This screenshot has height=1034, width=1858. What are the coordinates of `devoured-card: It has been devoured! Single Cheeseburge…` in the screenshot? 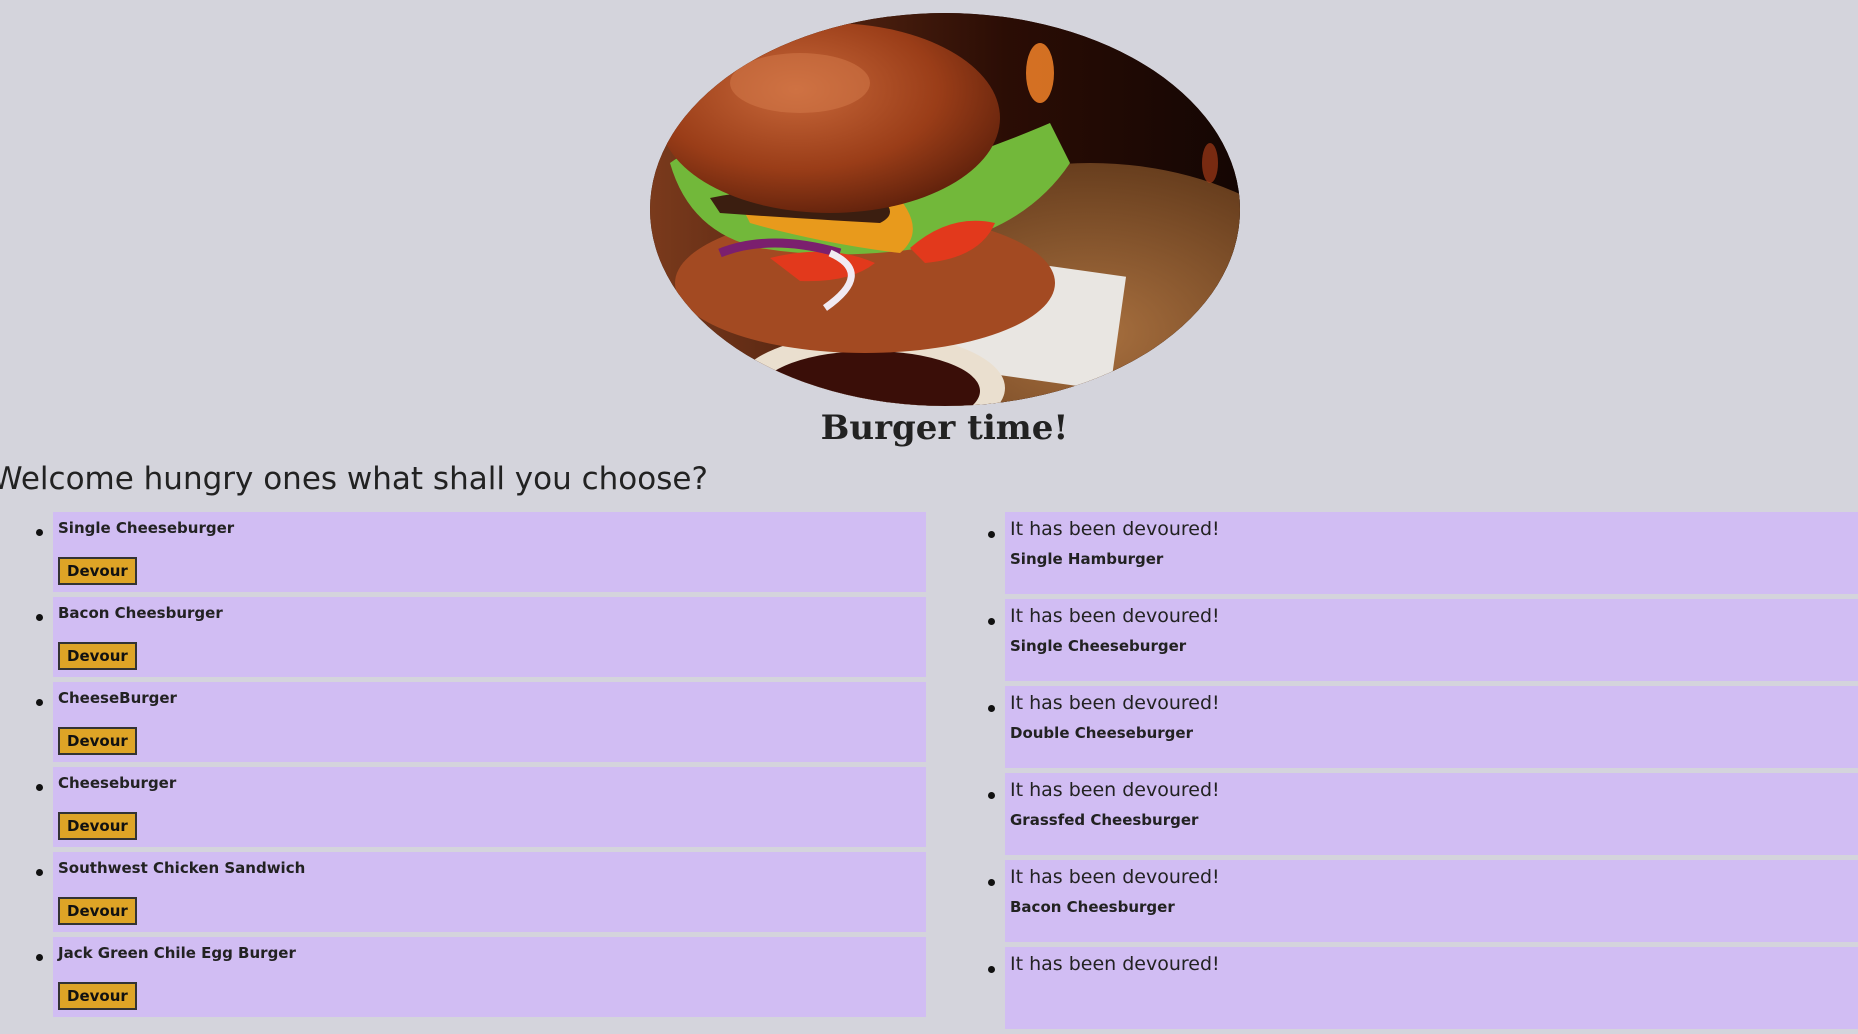 It's located at (1423, 640).